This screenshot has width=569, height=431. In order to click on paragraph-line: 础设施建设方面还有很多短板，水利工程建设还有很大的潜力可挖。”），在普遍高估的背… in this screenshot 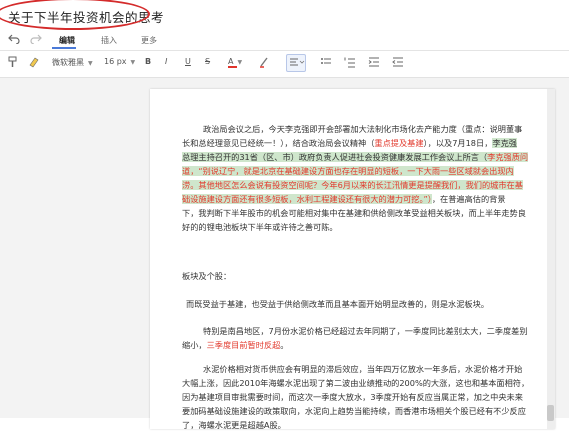, I will do `click(344, 199)`.